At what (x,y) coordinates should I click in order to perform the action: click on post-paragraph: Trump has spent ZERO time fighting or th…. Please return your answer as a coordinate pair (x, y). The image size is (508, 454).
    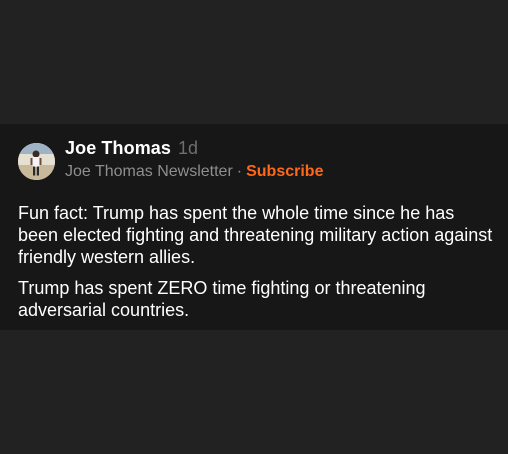
    Looking at the image, I should click on (222, 299).